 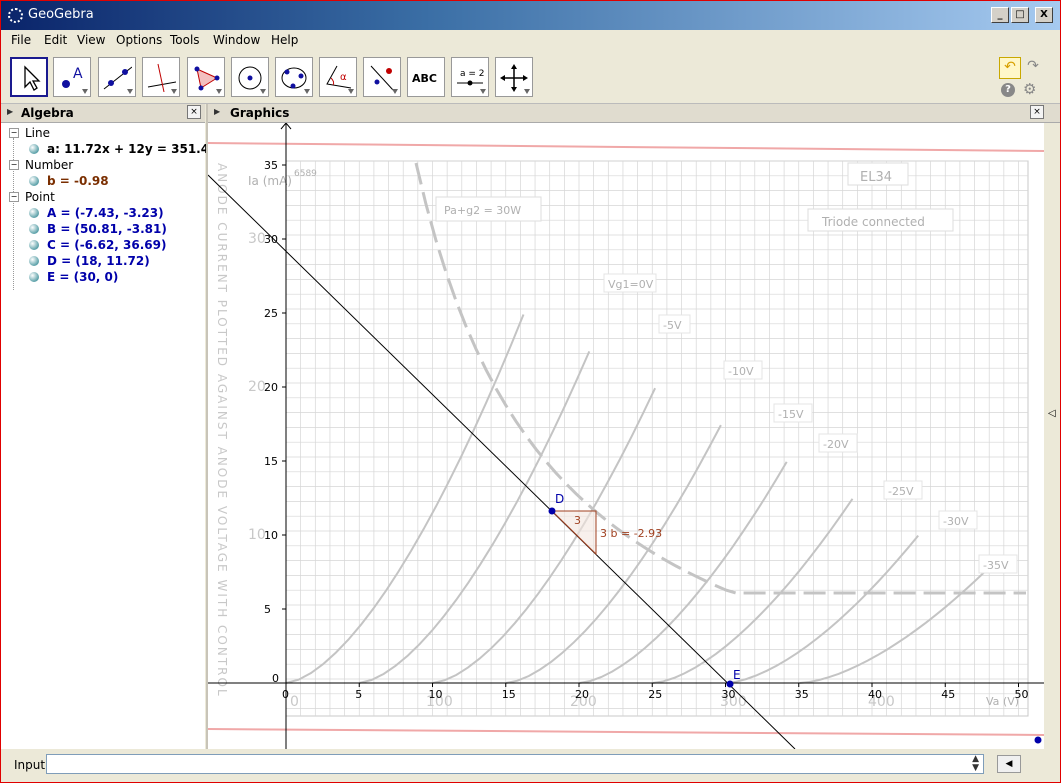 I want to click on x-tick-label: 50, so click(x=1022, y=694).